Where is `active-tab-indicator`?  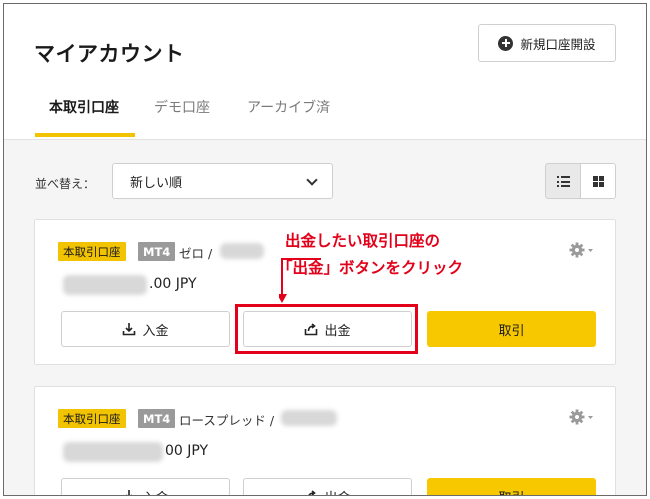 active-tab-indicator is located at coordinates (85, 135).